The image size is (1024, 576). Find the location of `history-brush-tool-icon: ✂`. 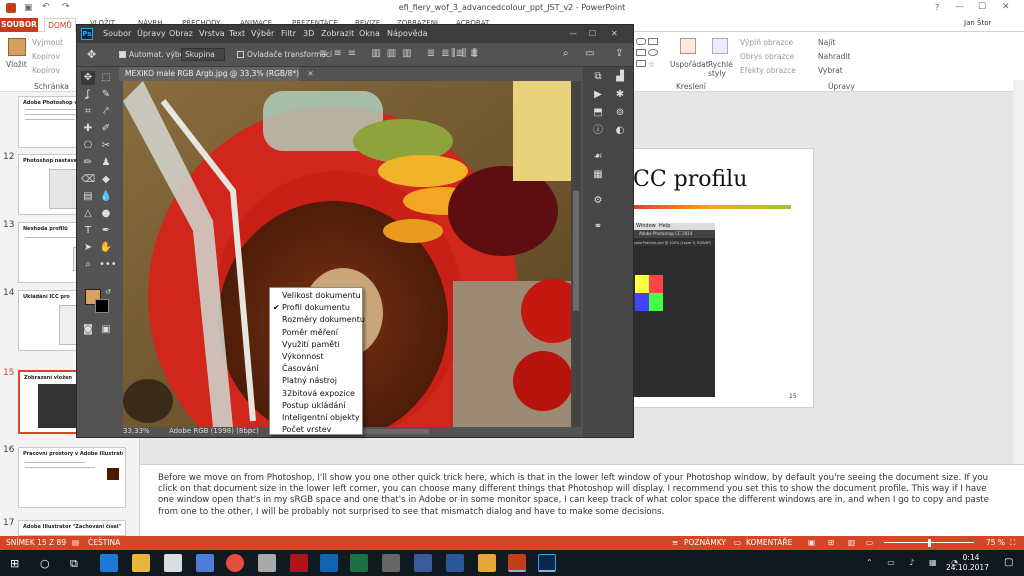

history-brush-tool-icon: ✂ is located at coordinates (106, 146).